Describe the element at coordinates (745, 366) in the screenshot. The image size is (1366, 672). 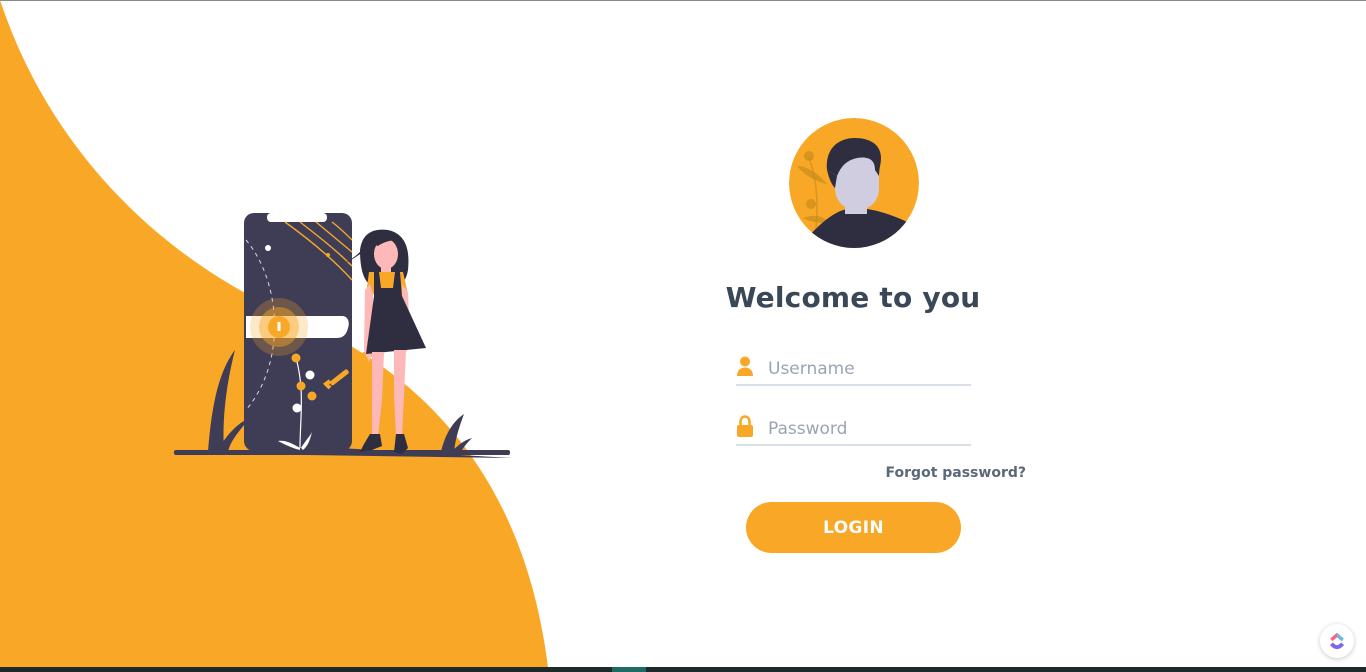
I see `user-icon` at that location.